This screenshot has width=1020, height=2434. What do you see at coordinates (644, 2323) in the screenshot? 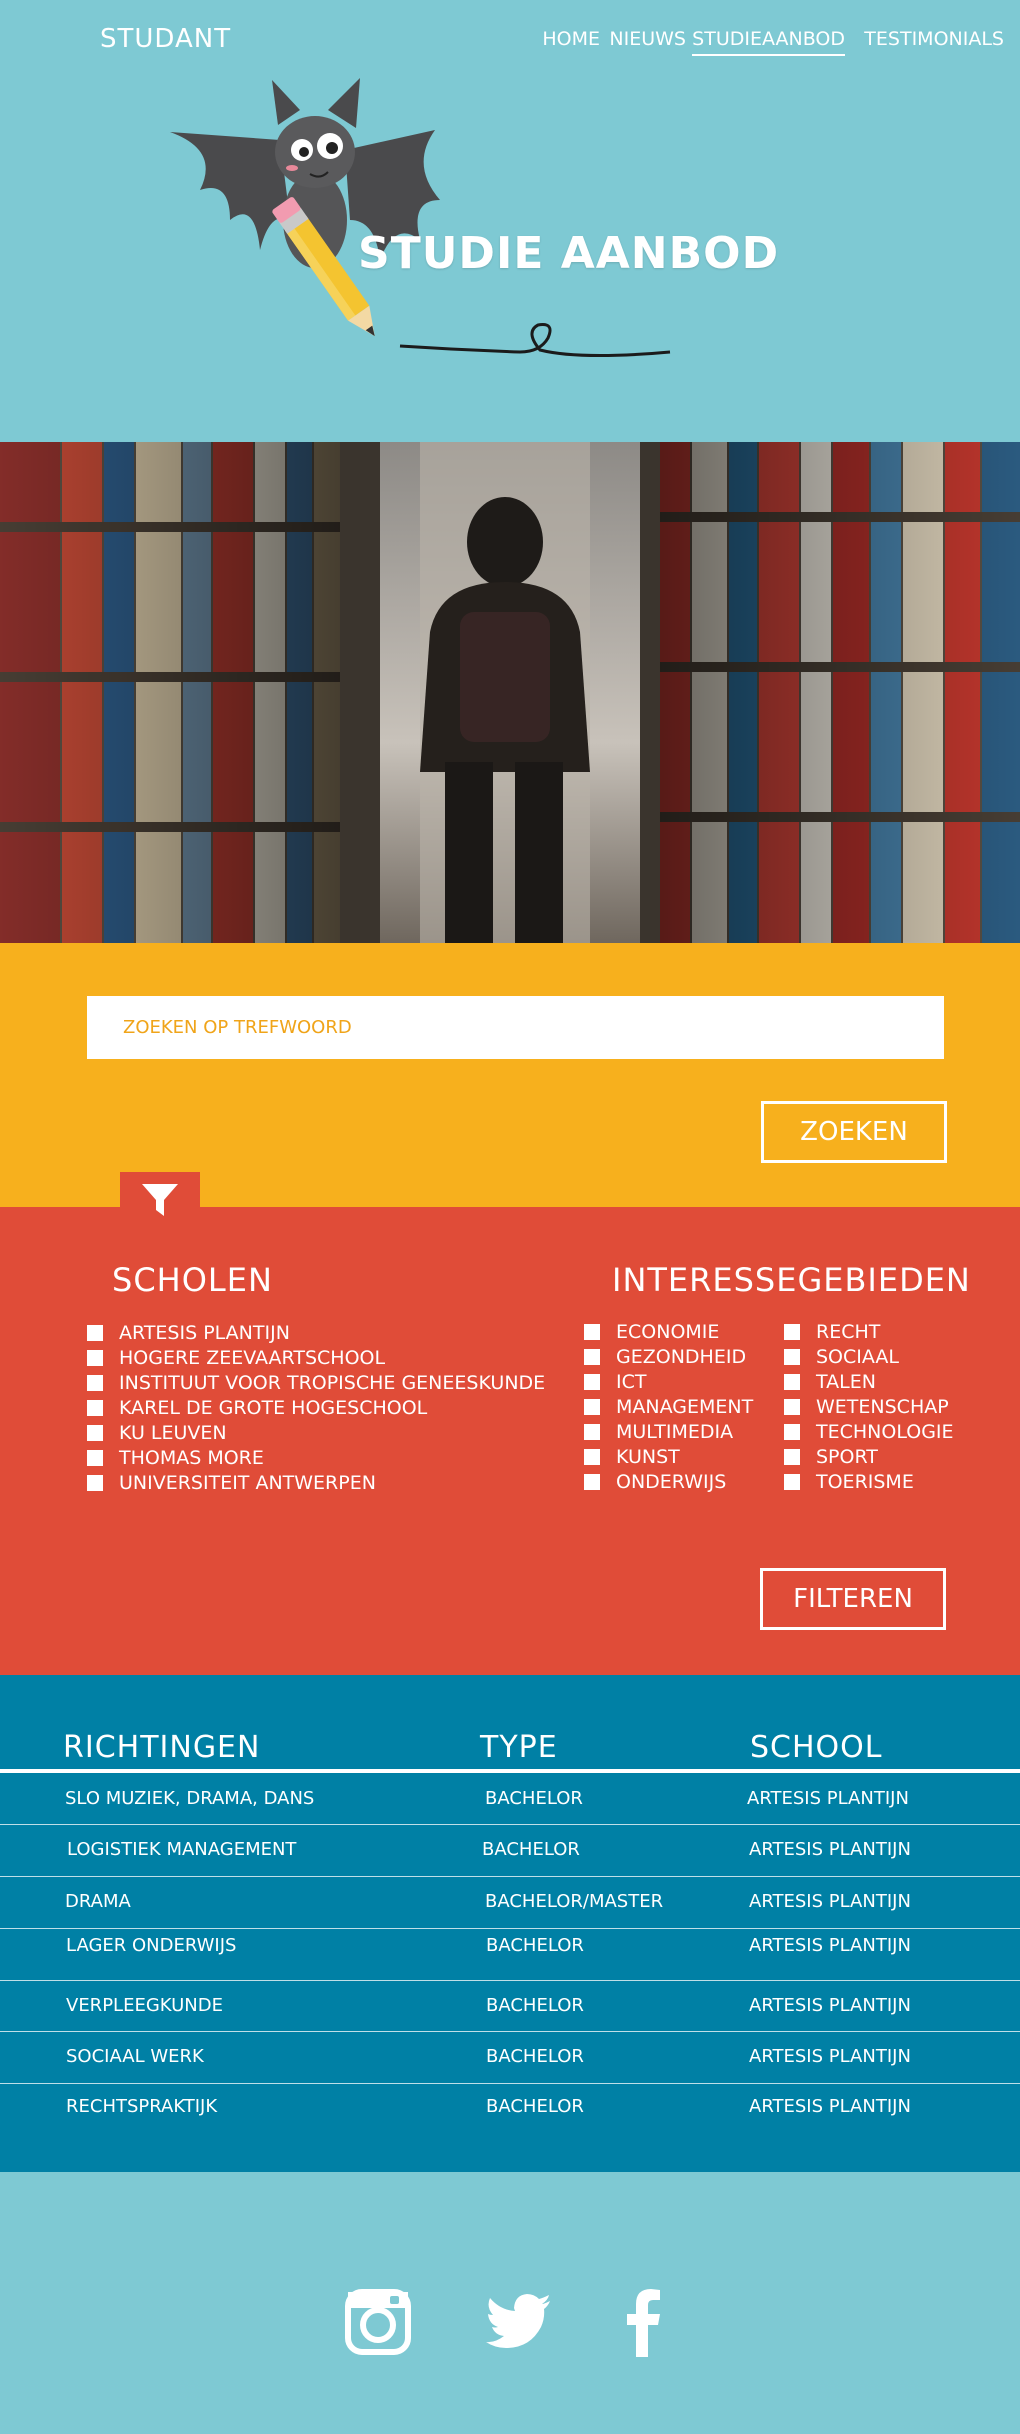
I see `facebook-icon` at bounding box center [644, 2323].